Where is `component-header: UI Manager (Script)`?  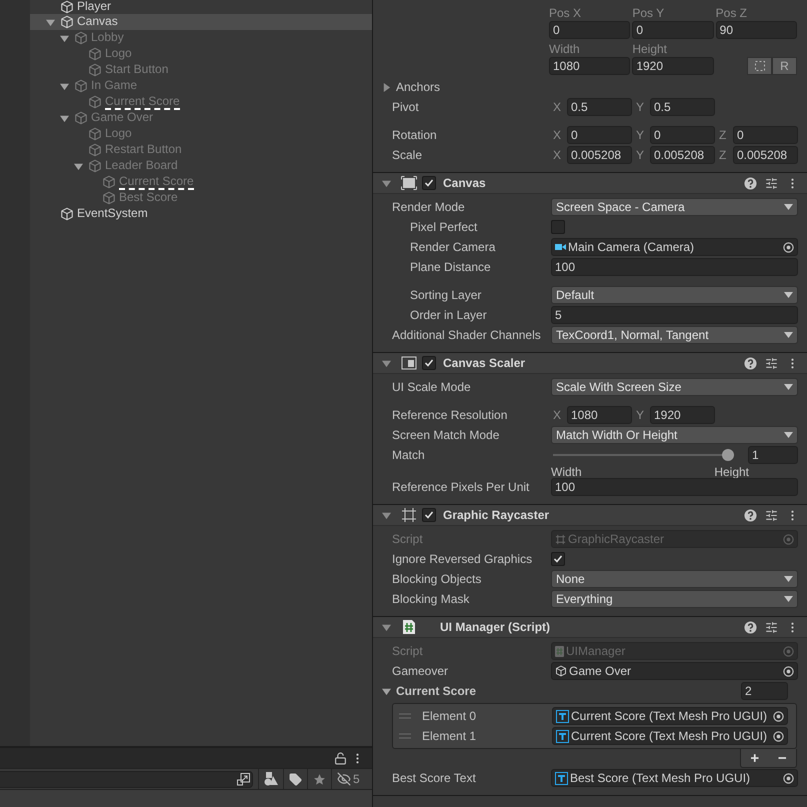
component-header: UI Manager (Script) is located at coordinates (590, 627).